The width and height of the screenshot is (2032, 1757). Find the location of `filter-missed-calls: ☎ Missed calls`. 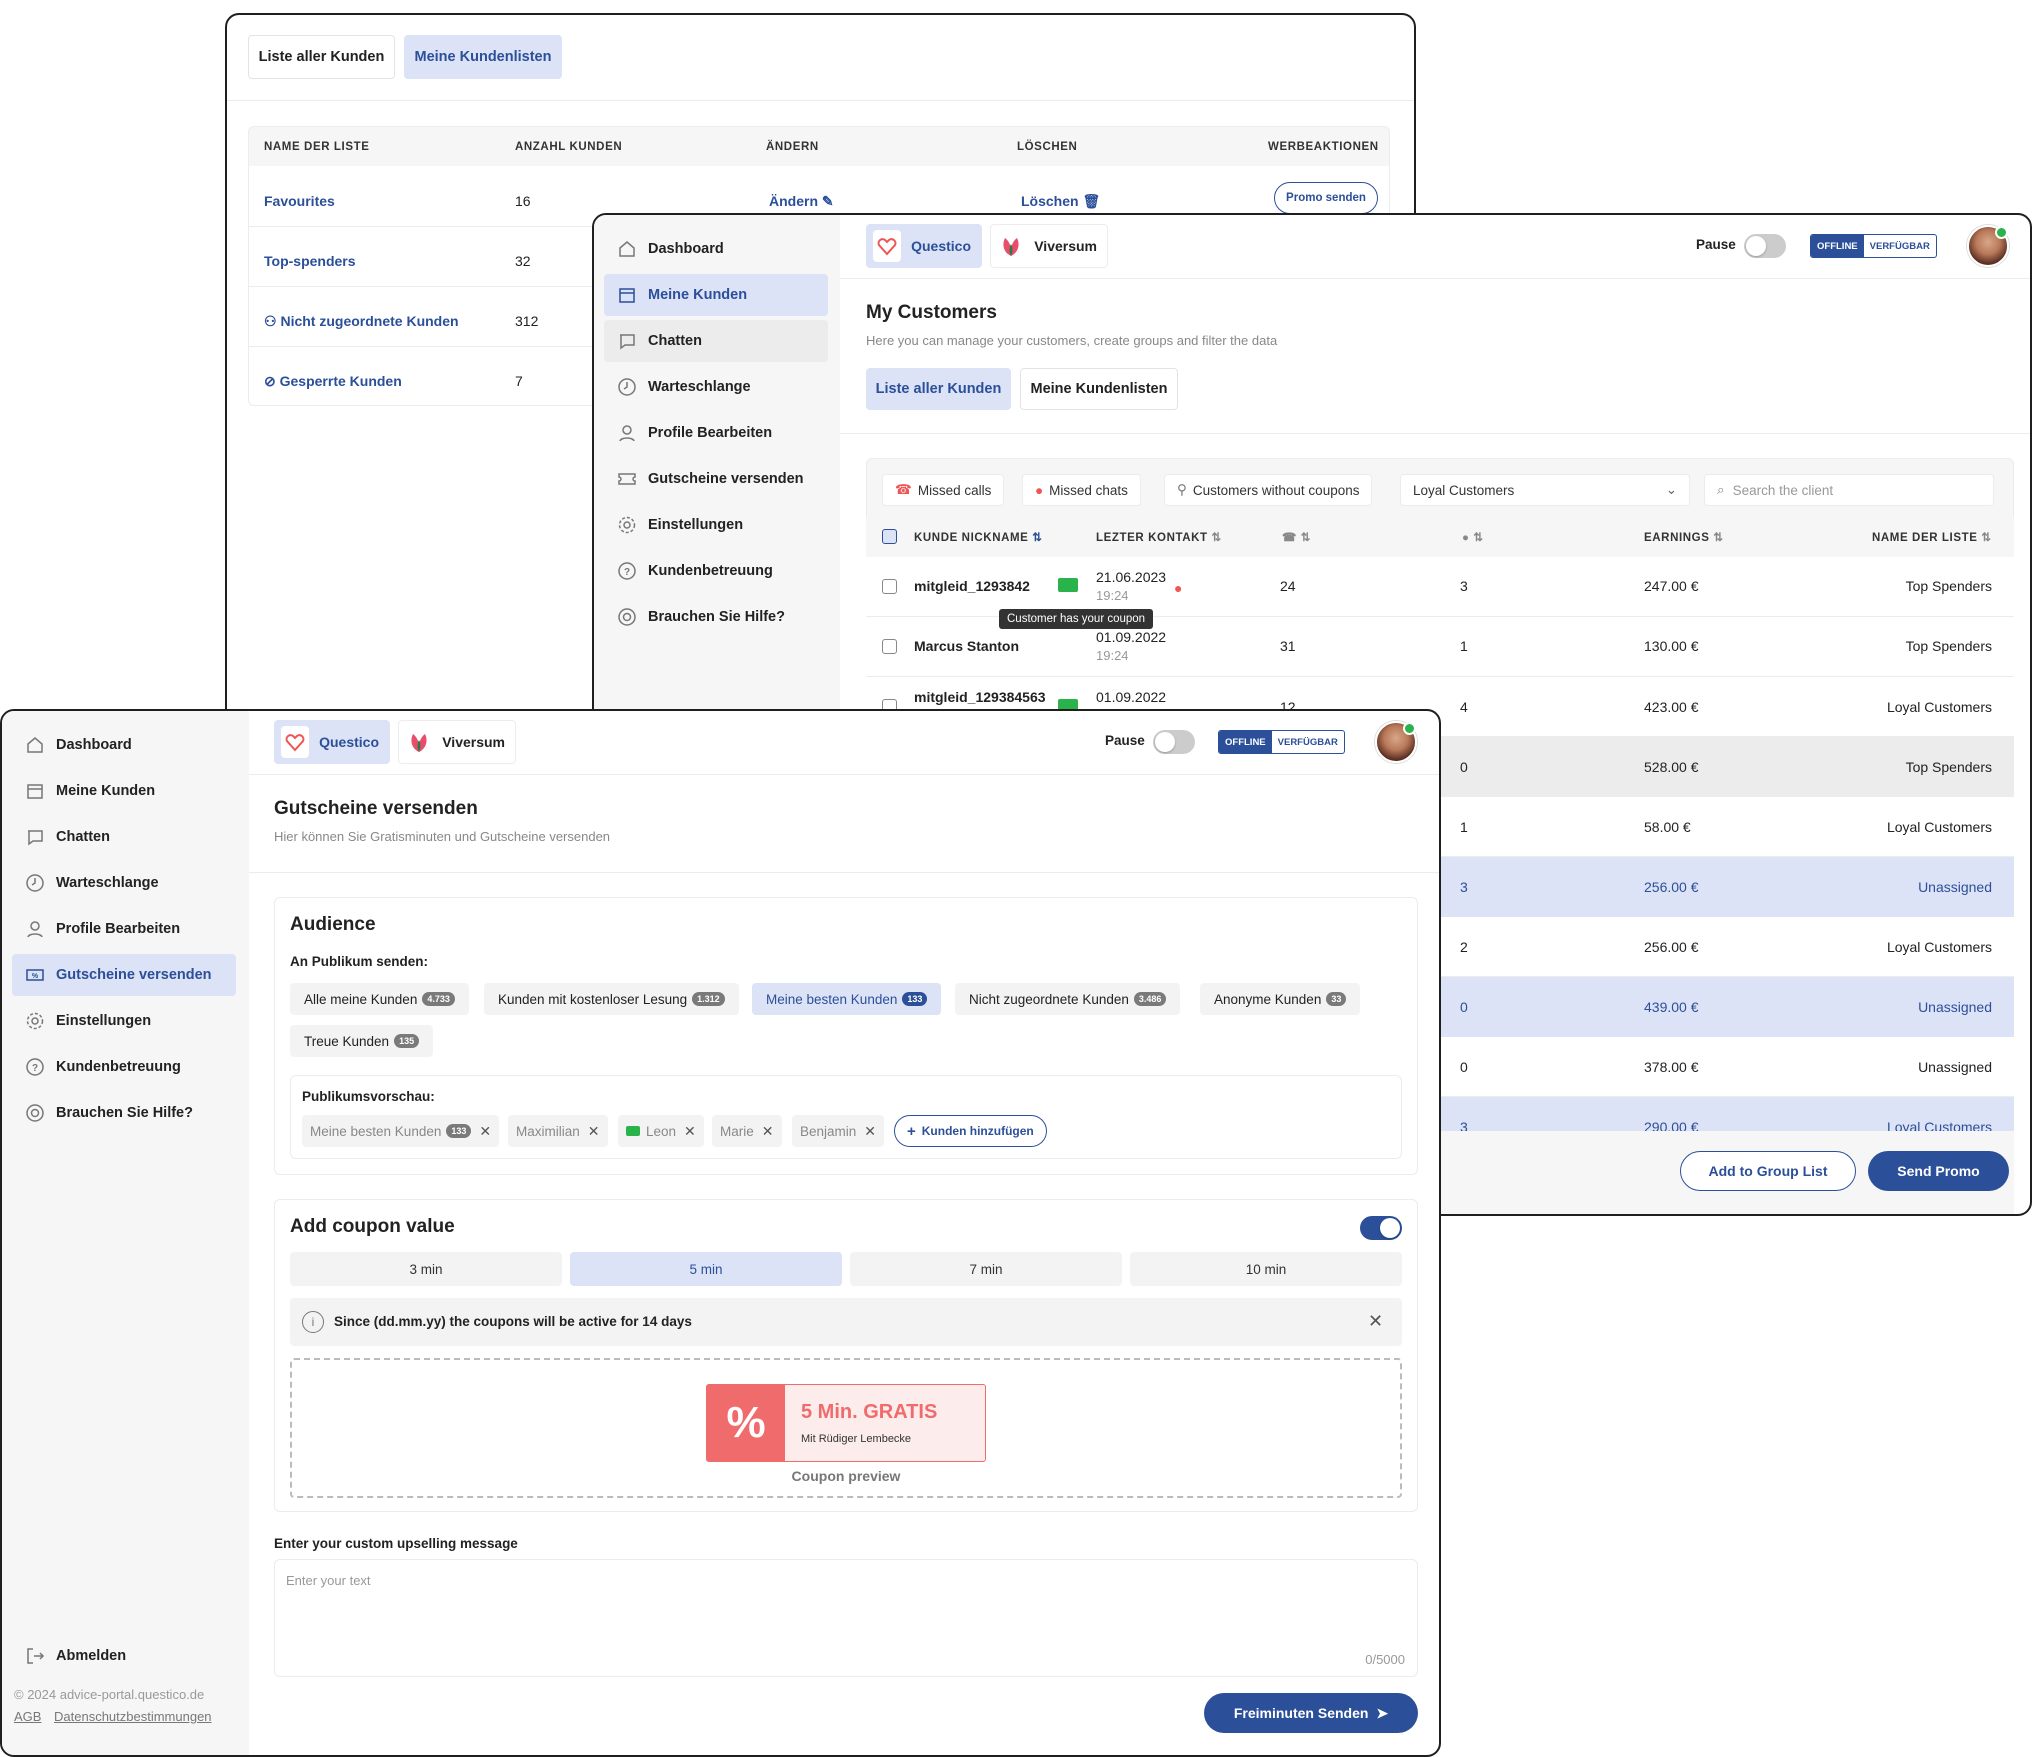

filter-missed-calls: ☎ Missed calls is located at coordinates (943, 490).